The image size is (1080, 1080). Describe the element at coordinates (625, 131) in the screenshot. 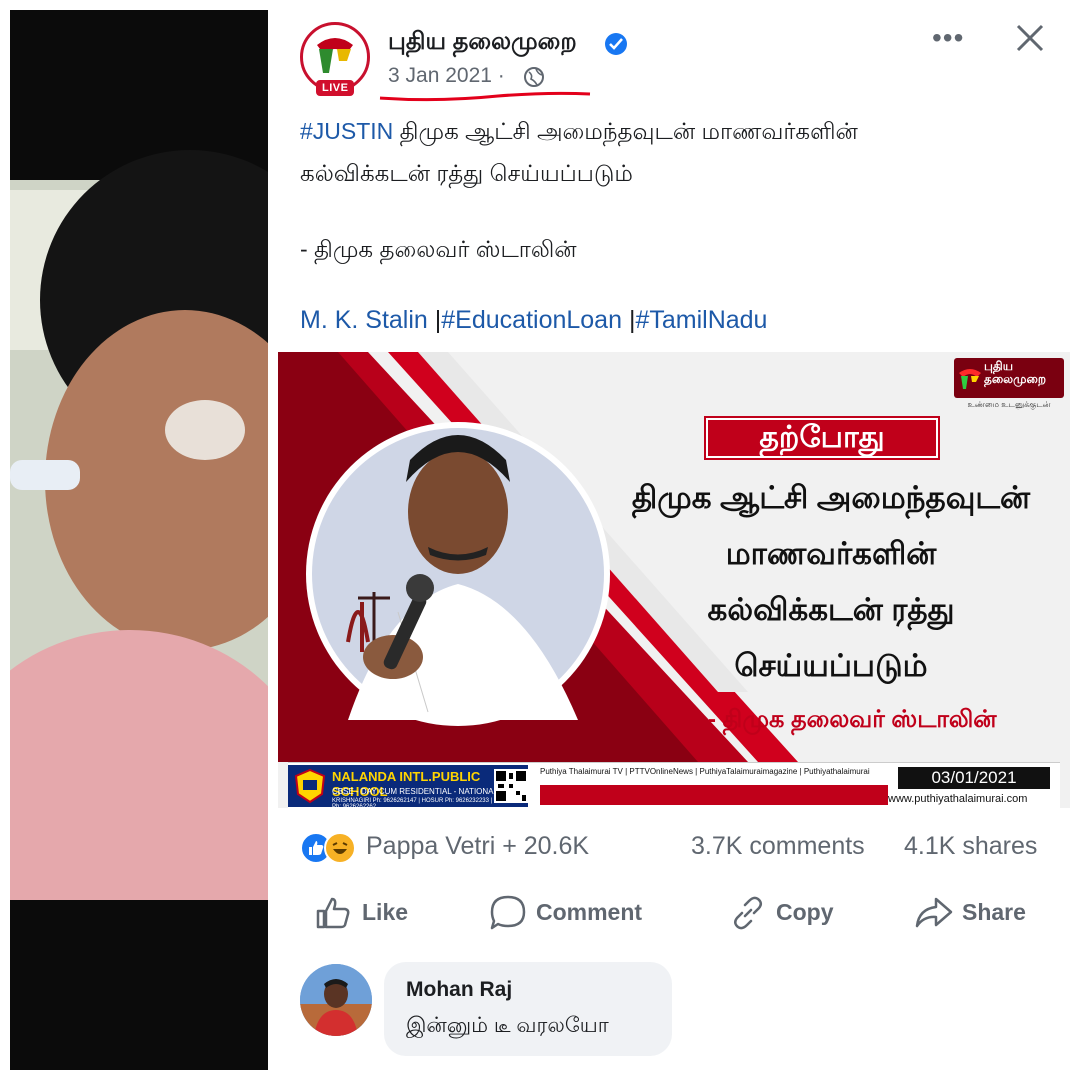

I see `post-text-line-1-body: திமுக ஆட்சி அமைந்தவுடன் மாணவர்களின்` at that location.